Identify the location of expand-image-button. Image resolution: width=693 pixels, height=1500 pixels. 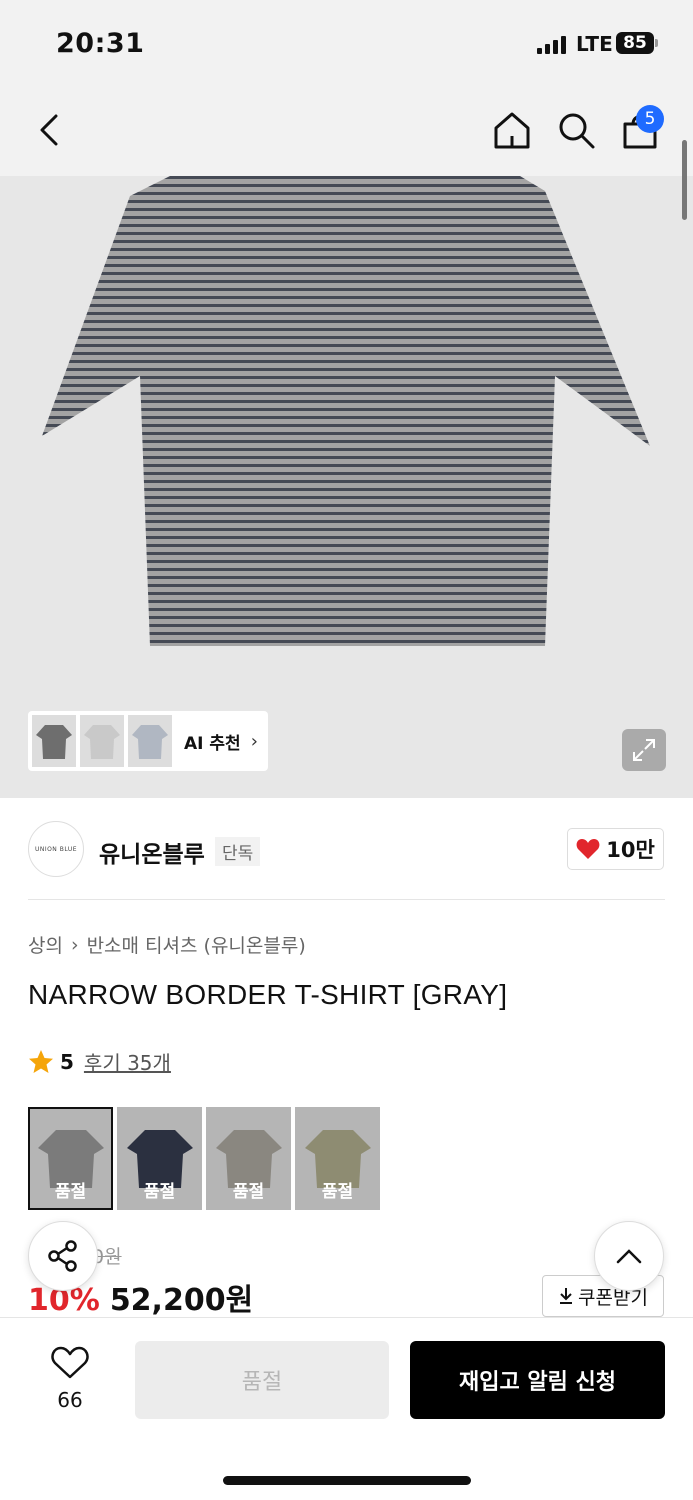
(644, 750).